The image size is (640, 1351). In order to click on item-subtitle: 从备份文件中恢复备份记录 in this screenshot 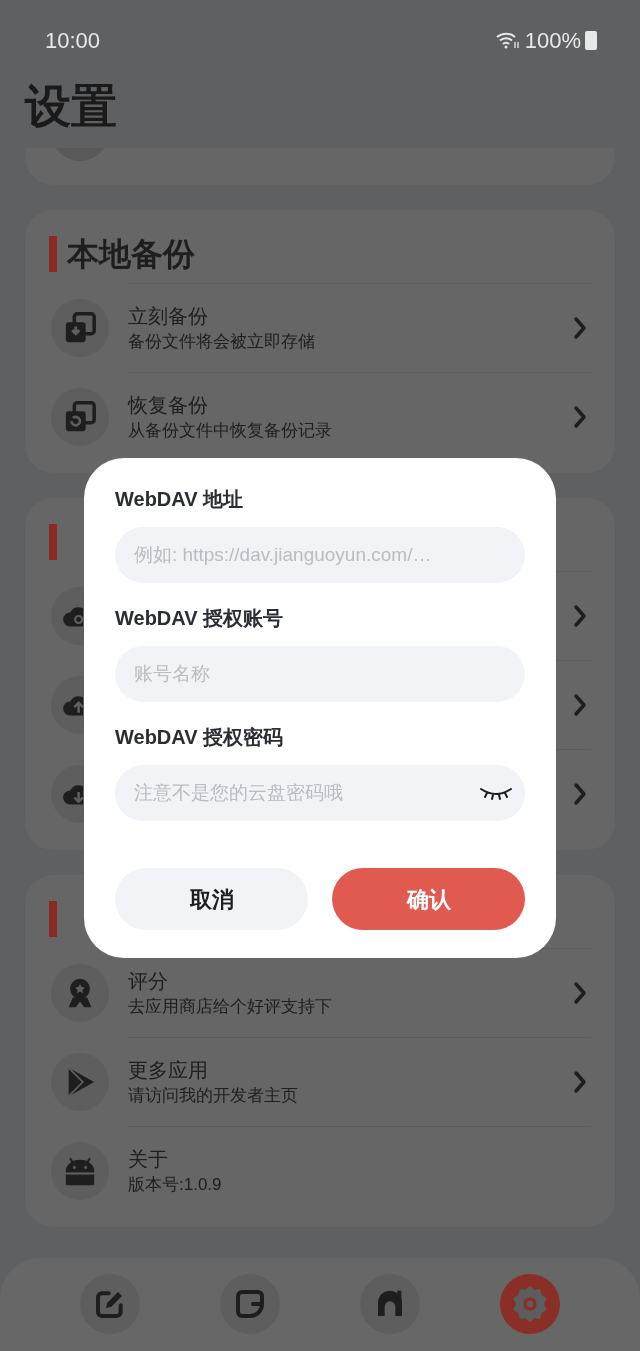, I will do `click(230, 430)`.